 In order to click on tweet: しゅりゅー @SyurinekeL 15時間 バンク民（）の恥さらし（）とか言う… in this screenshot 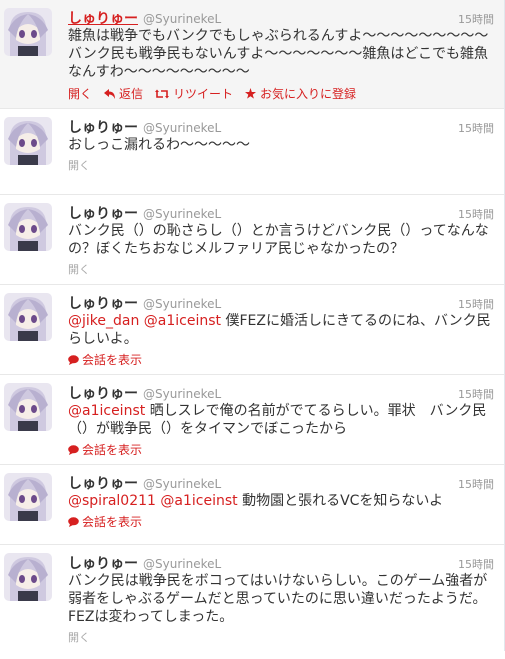, I will do `click(252, 240)`.